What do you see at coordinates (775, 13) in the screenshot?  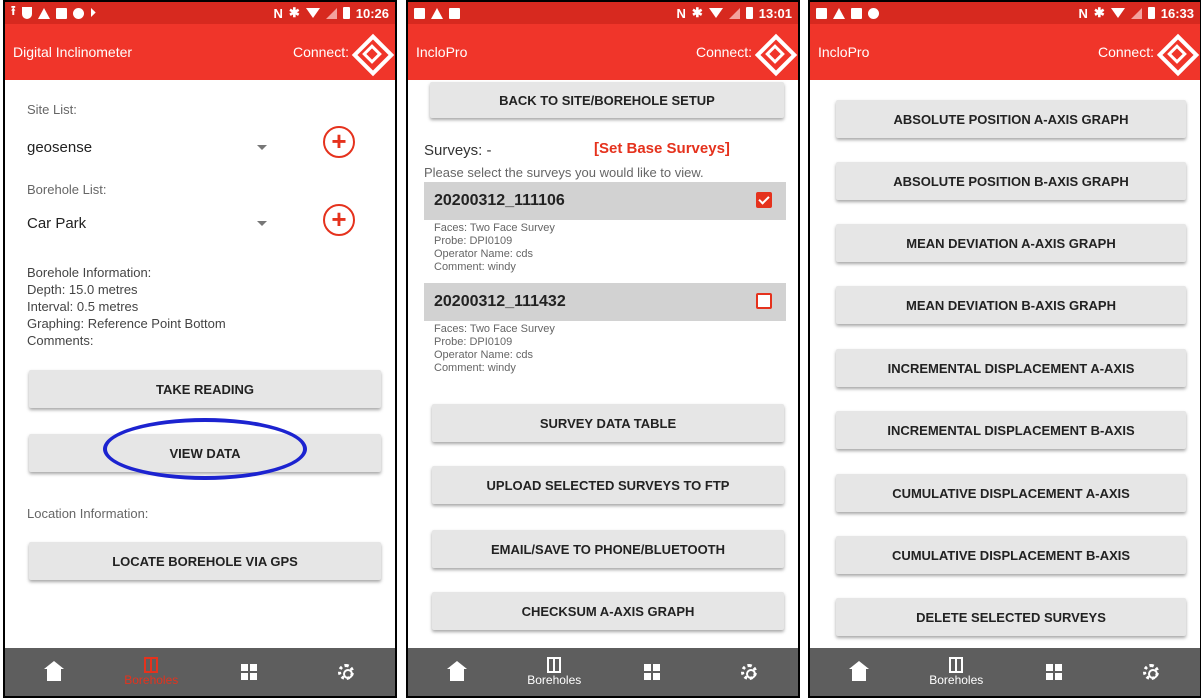 I see `status-time: 13:01` at bounding box center [775, 13].